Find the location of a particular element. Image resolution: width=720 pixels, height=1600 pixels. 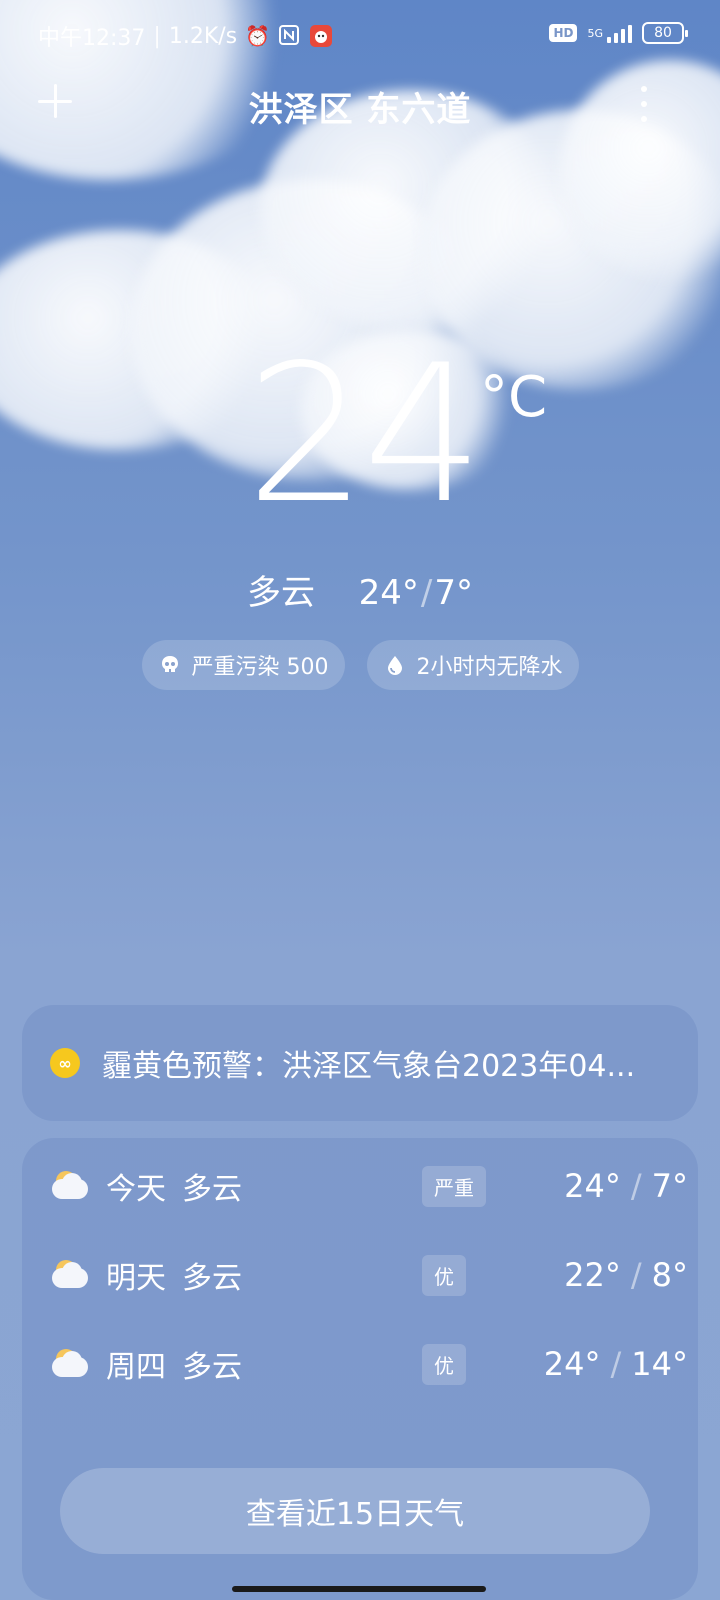

forecast-range: 24°/14° is located at coordinates (616, 1364).